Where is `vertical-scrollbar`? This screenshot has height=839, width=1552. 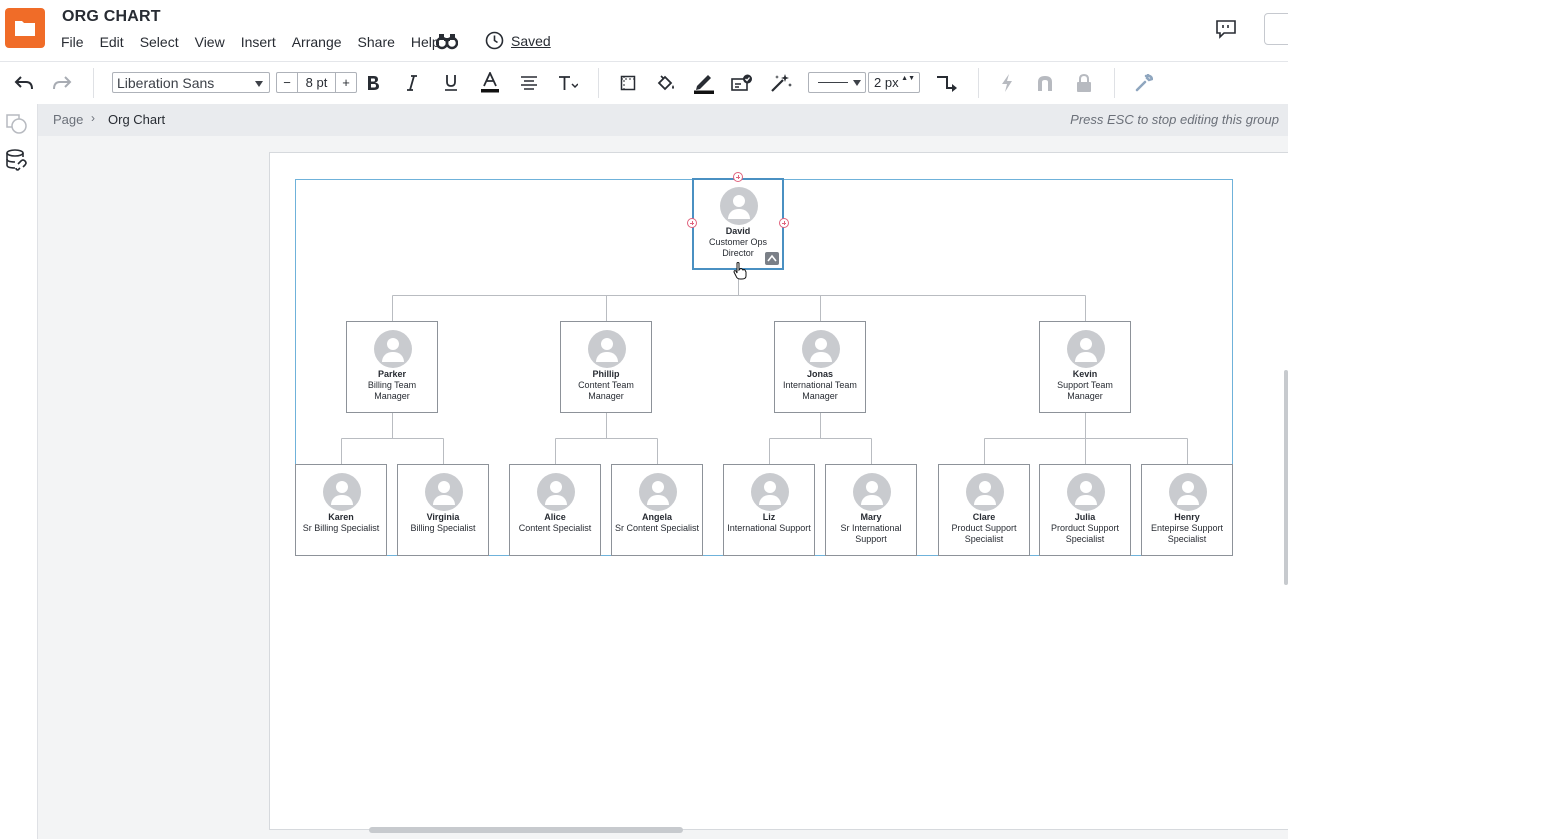 vertical-scrollbar is located at coordinates (1286, 477).